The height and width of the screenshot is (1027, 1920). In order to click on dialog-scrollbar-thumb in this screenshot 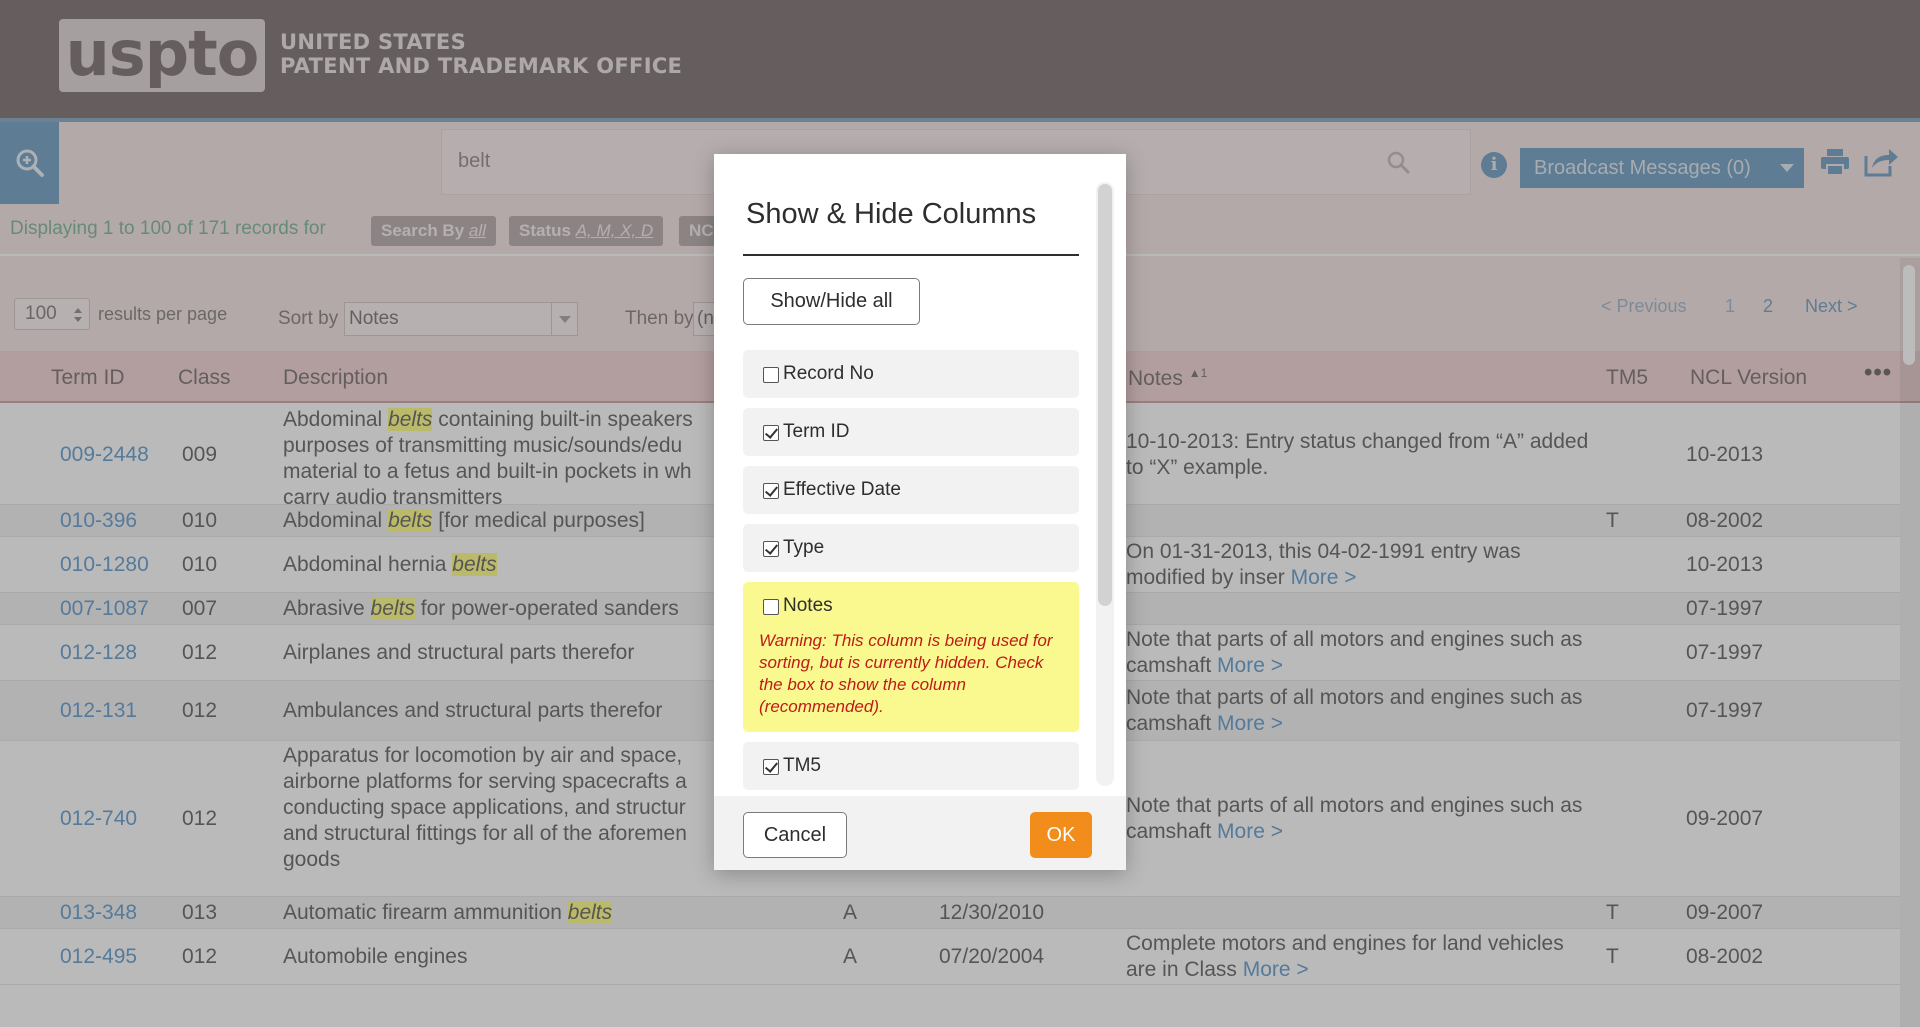, I will do `click(1105, 395)`.